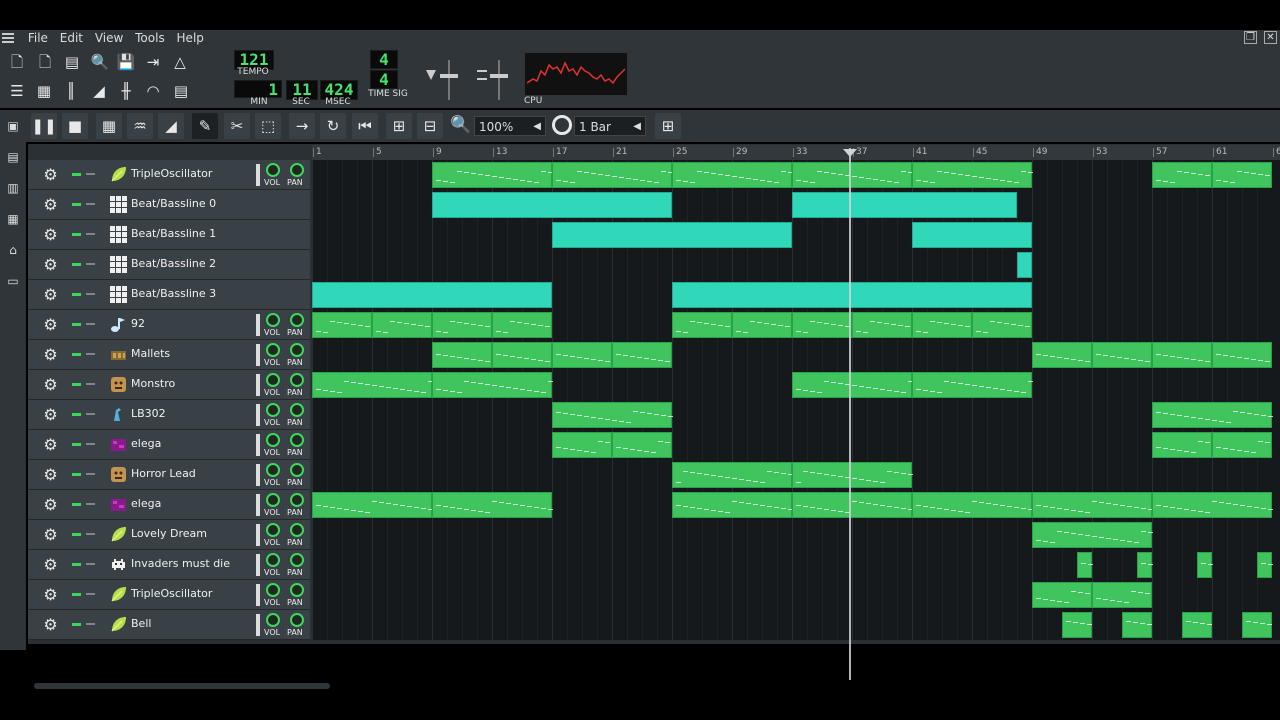  What do you see at coordinates (13, 219) in the screenshot?
I see `sidebar-my-presets-icon: ▦` at bounding box center [13, 219].